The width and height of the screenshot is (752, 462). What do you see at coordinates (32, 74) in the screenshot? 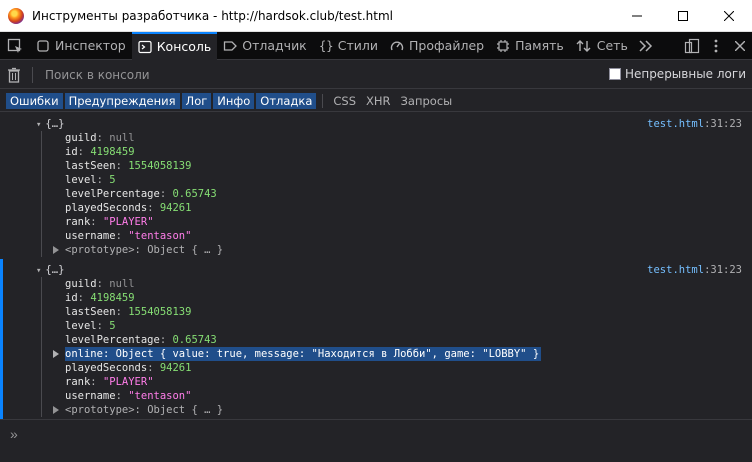
I see `filter-separator` at bounding box center [32, 74].